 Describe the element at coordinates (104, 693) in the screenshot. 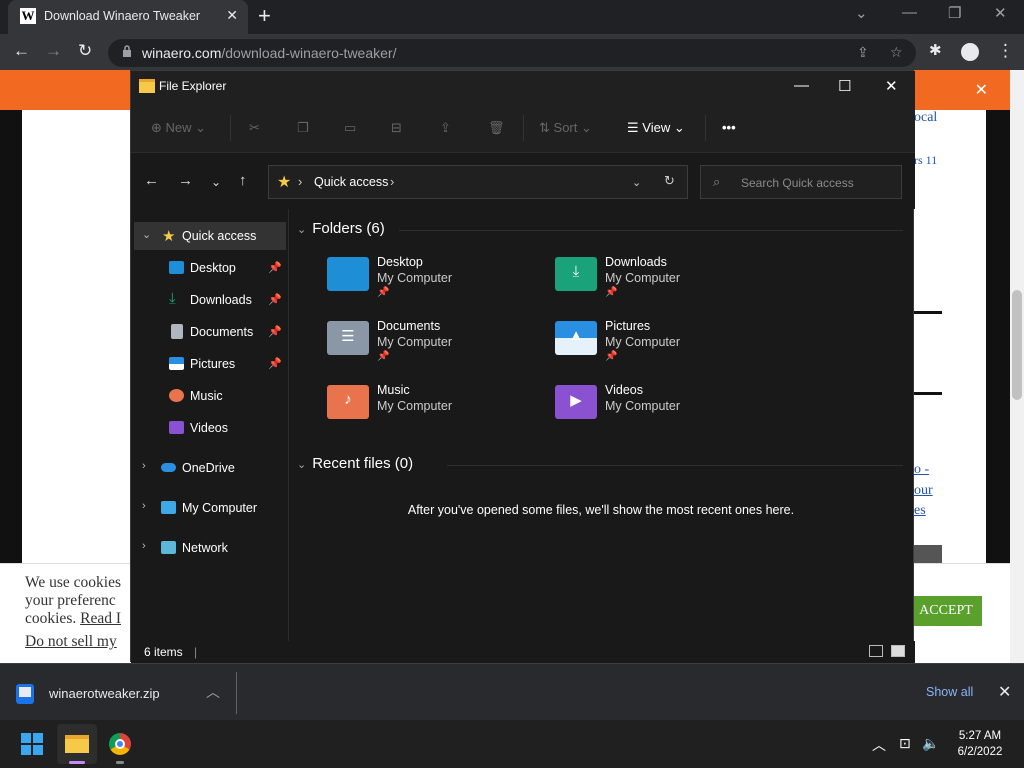

I see `download-item: winaerotweaker.zip` at that location.